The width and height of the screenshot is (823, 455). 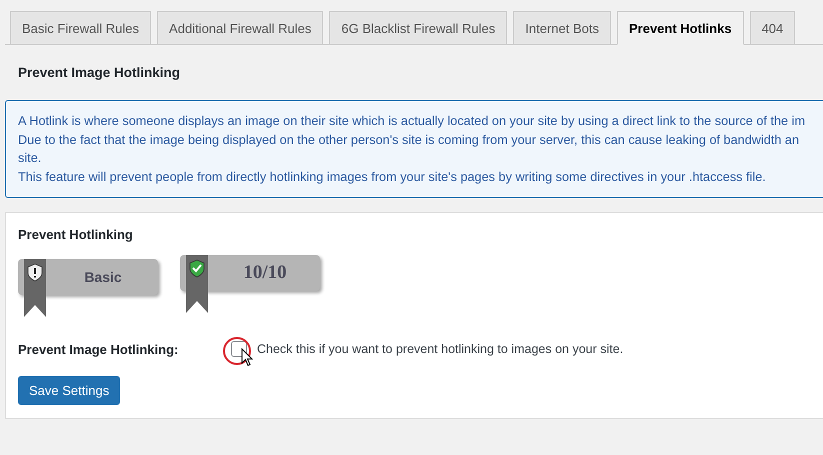 I want to click on card-title: Prevent Hotlinking, so click(x=76, y=234).